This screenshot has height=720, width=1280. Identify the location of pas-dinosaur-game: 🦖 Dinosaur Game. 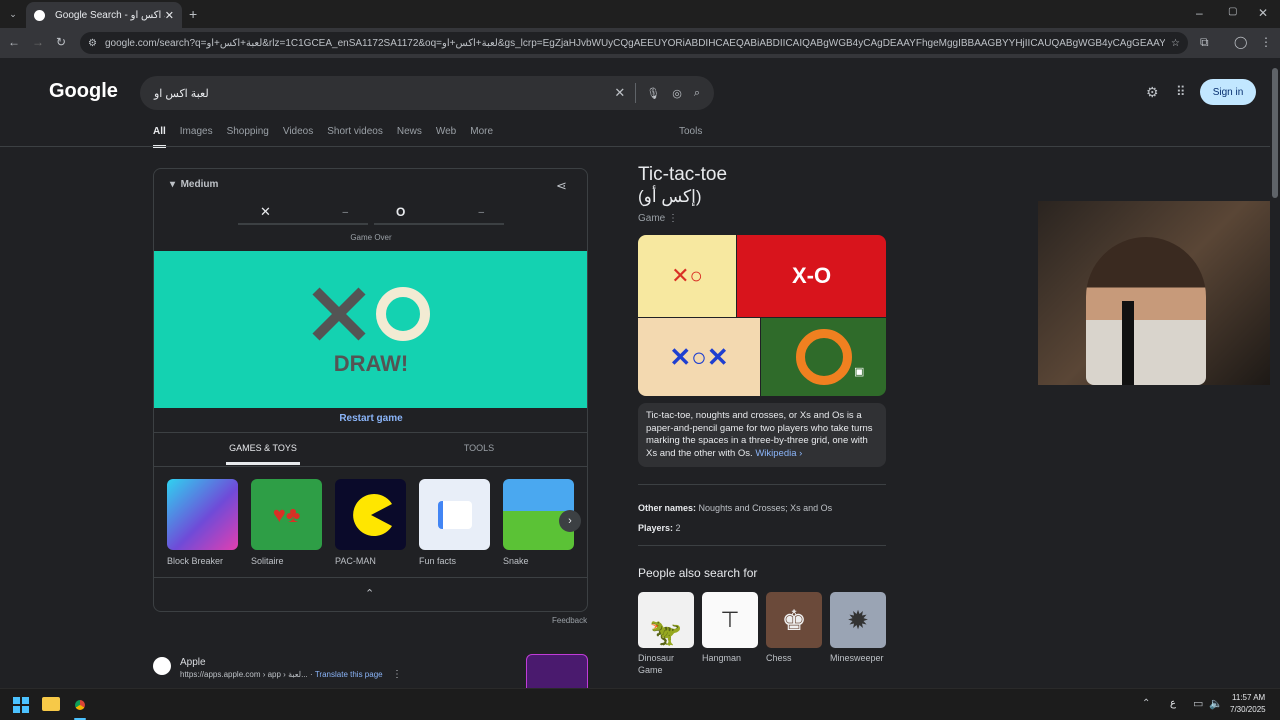
(666, 634).